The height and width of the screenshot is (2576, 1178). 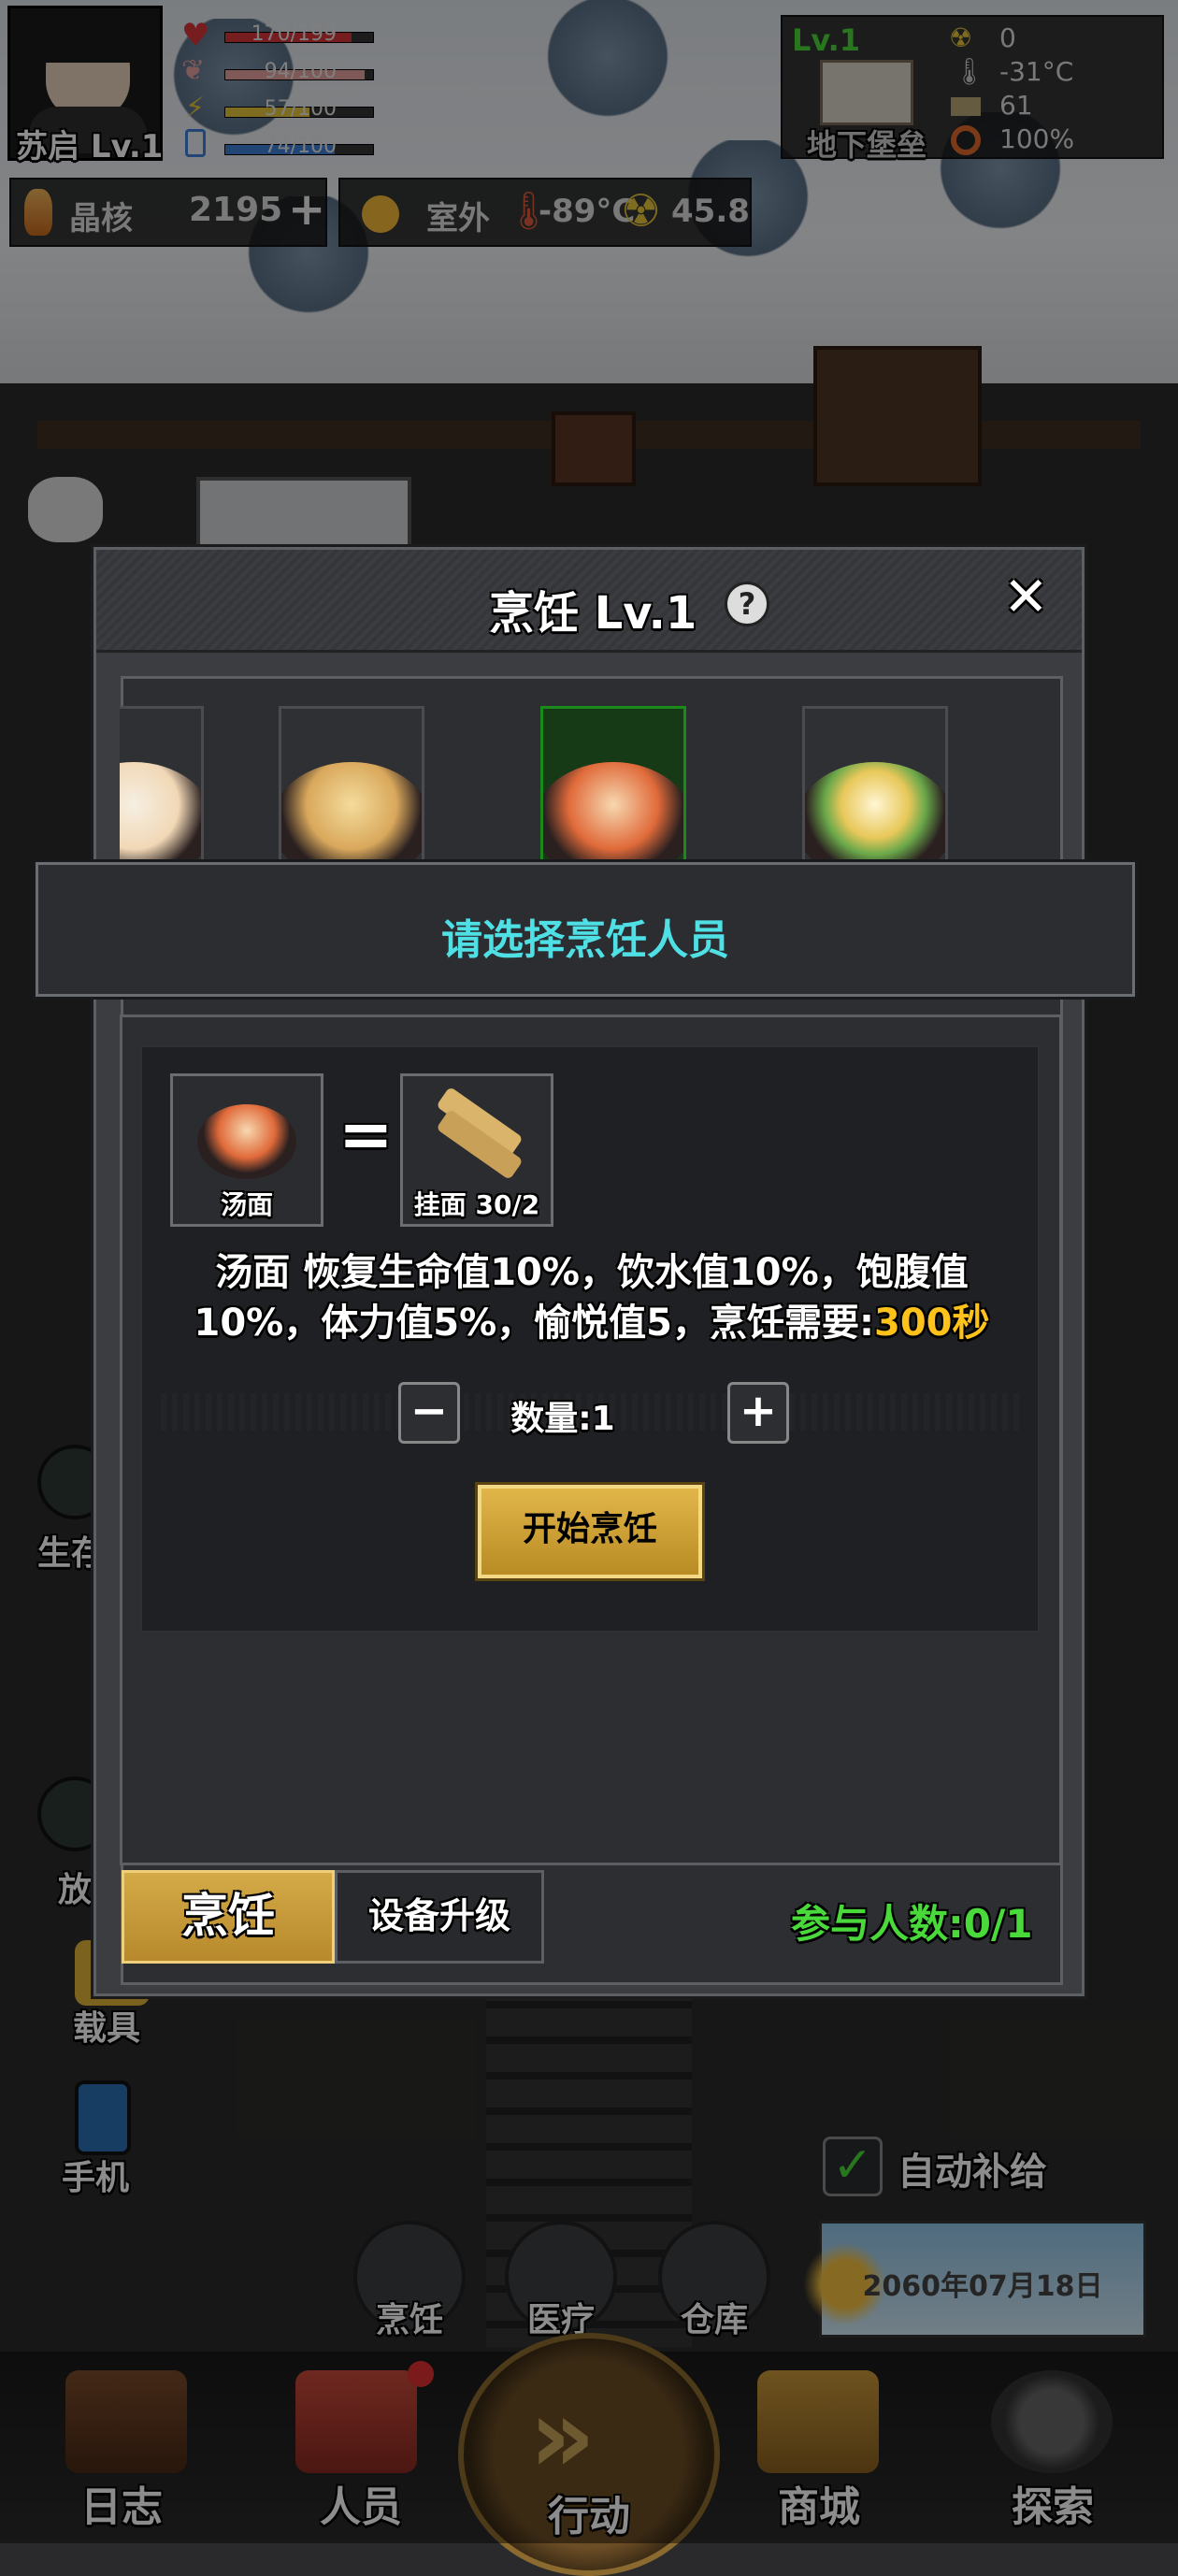 I want to click on participant-count: 参与人数:0/1, so click(x=912, y=1924).